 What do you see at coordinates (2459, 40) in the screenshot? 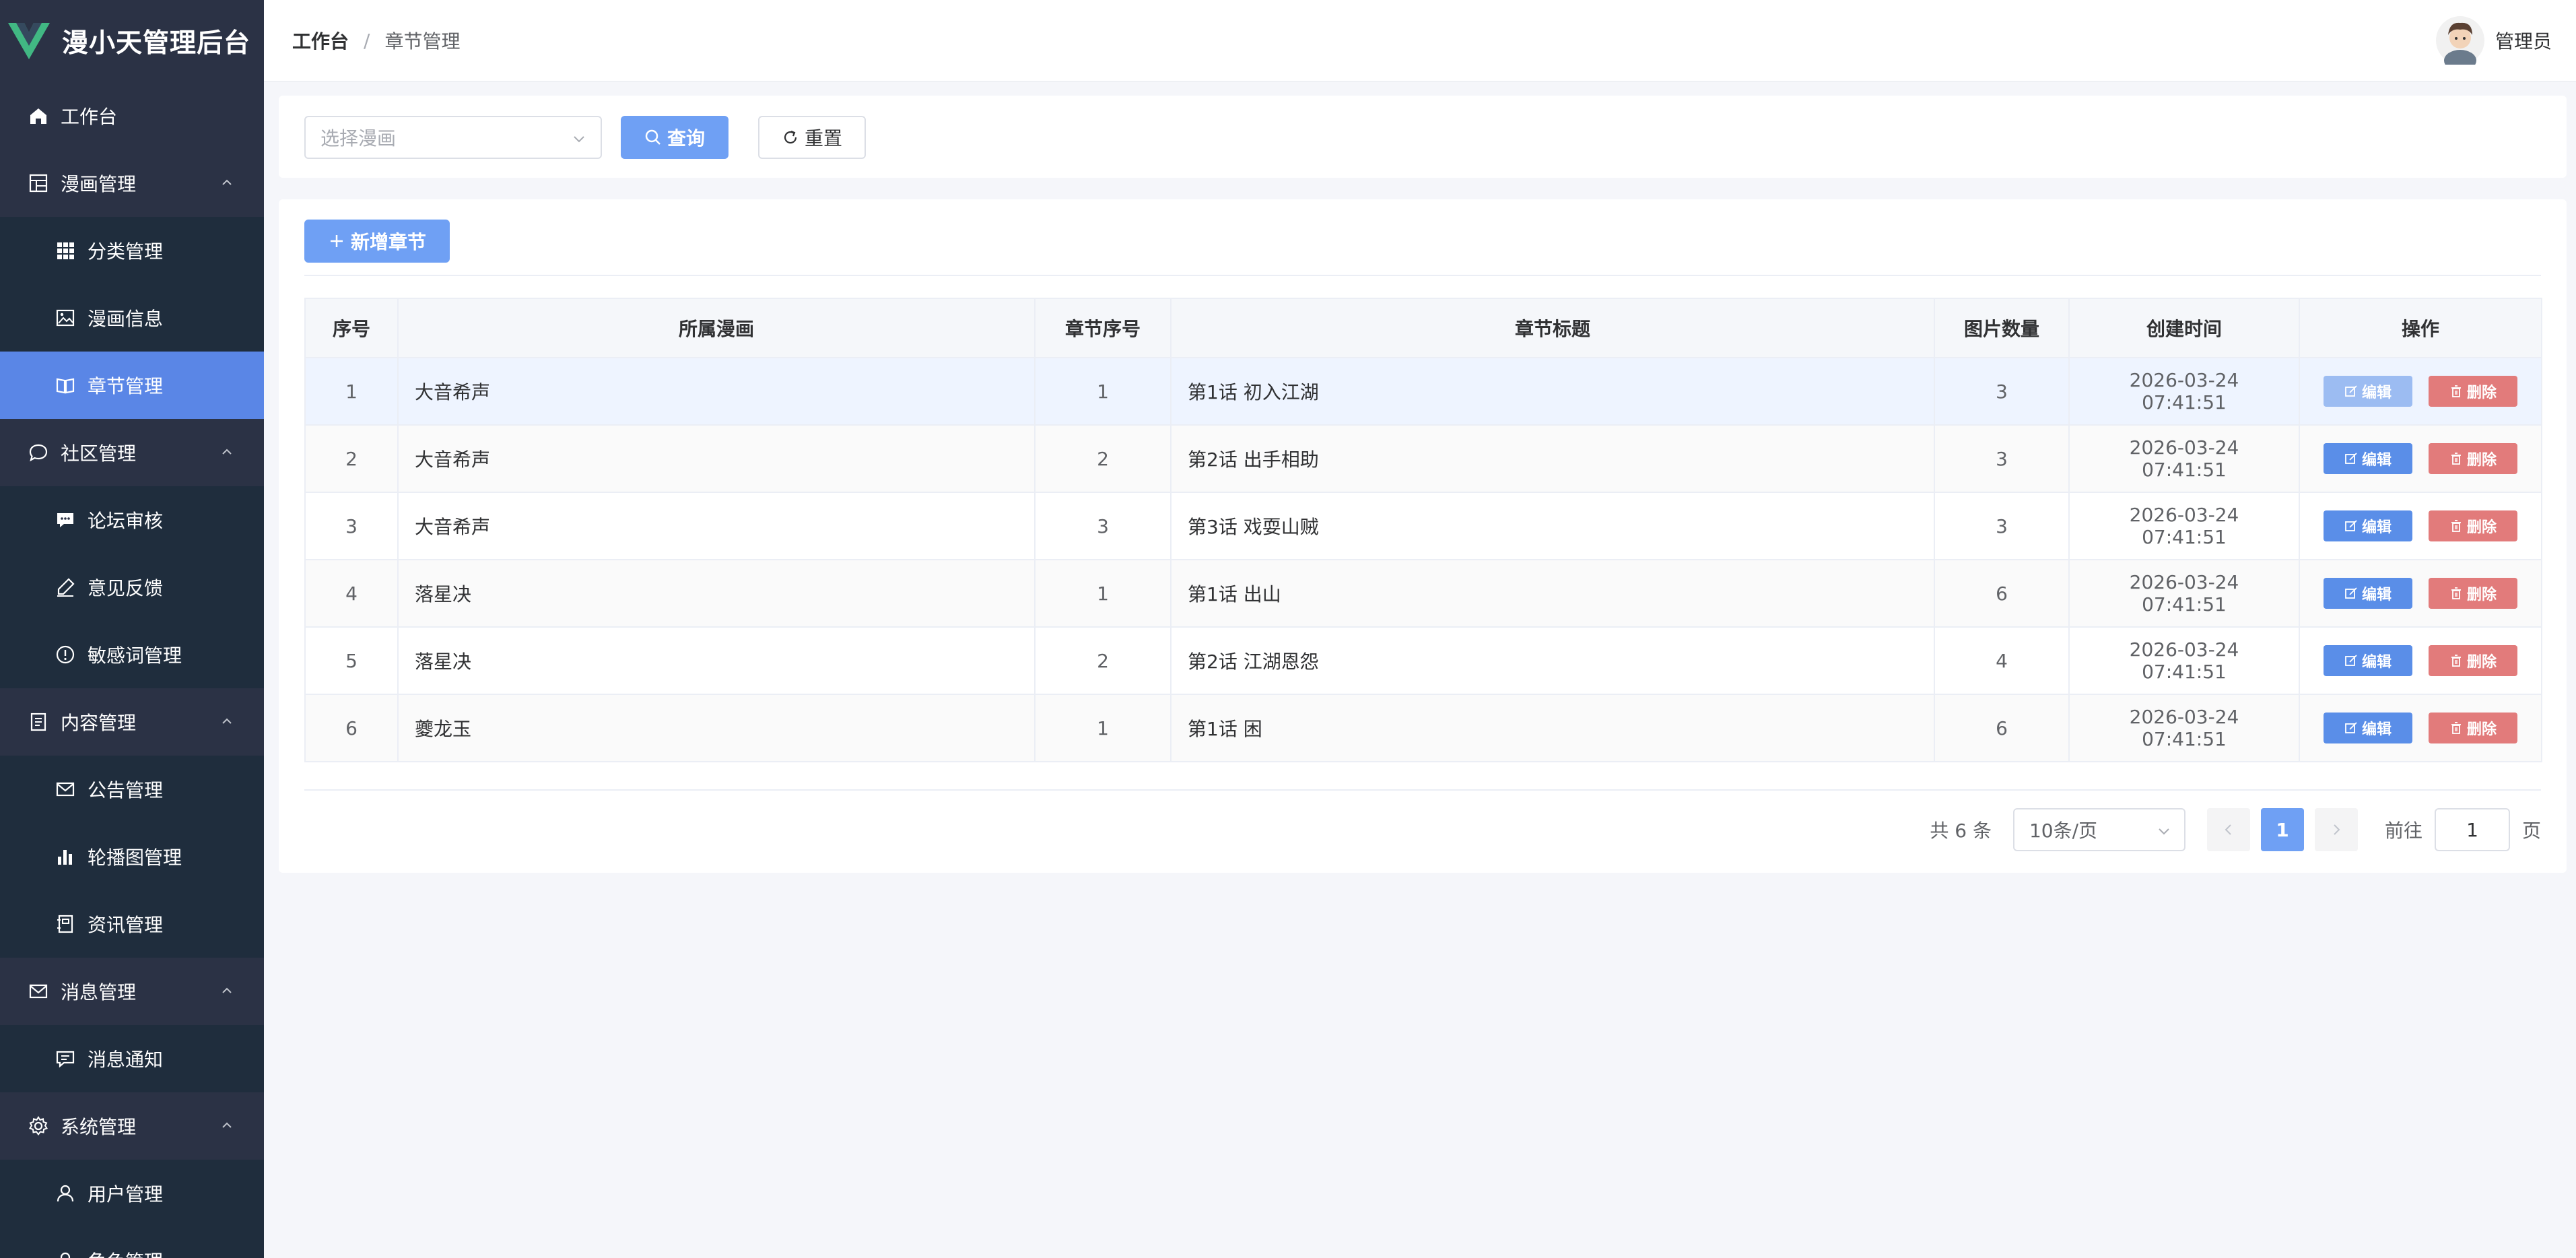
I see `avatar` at bounding box center [2459, 40].